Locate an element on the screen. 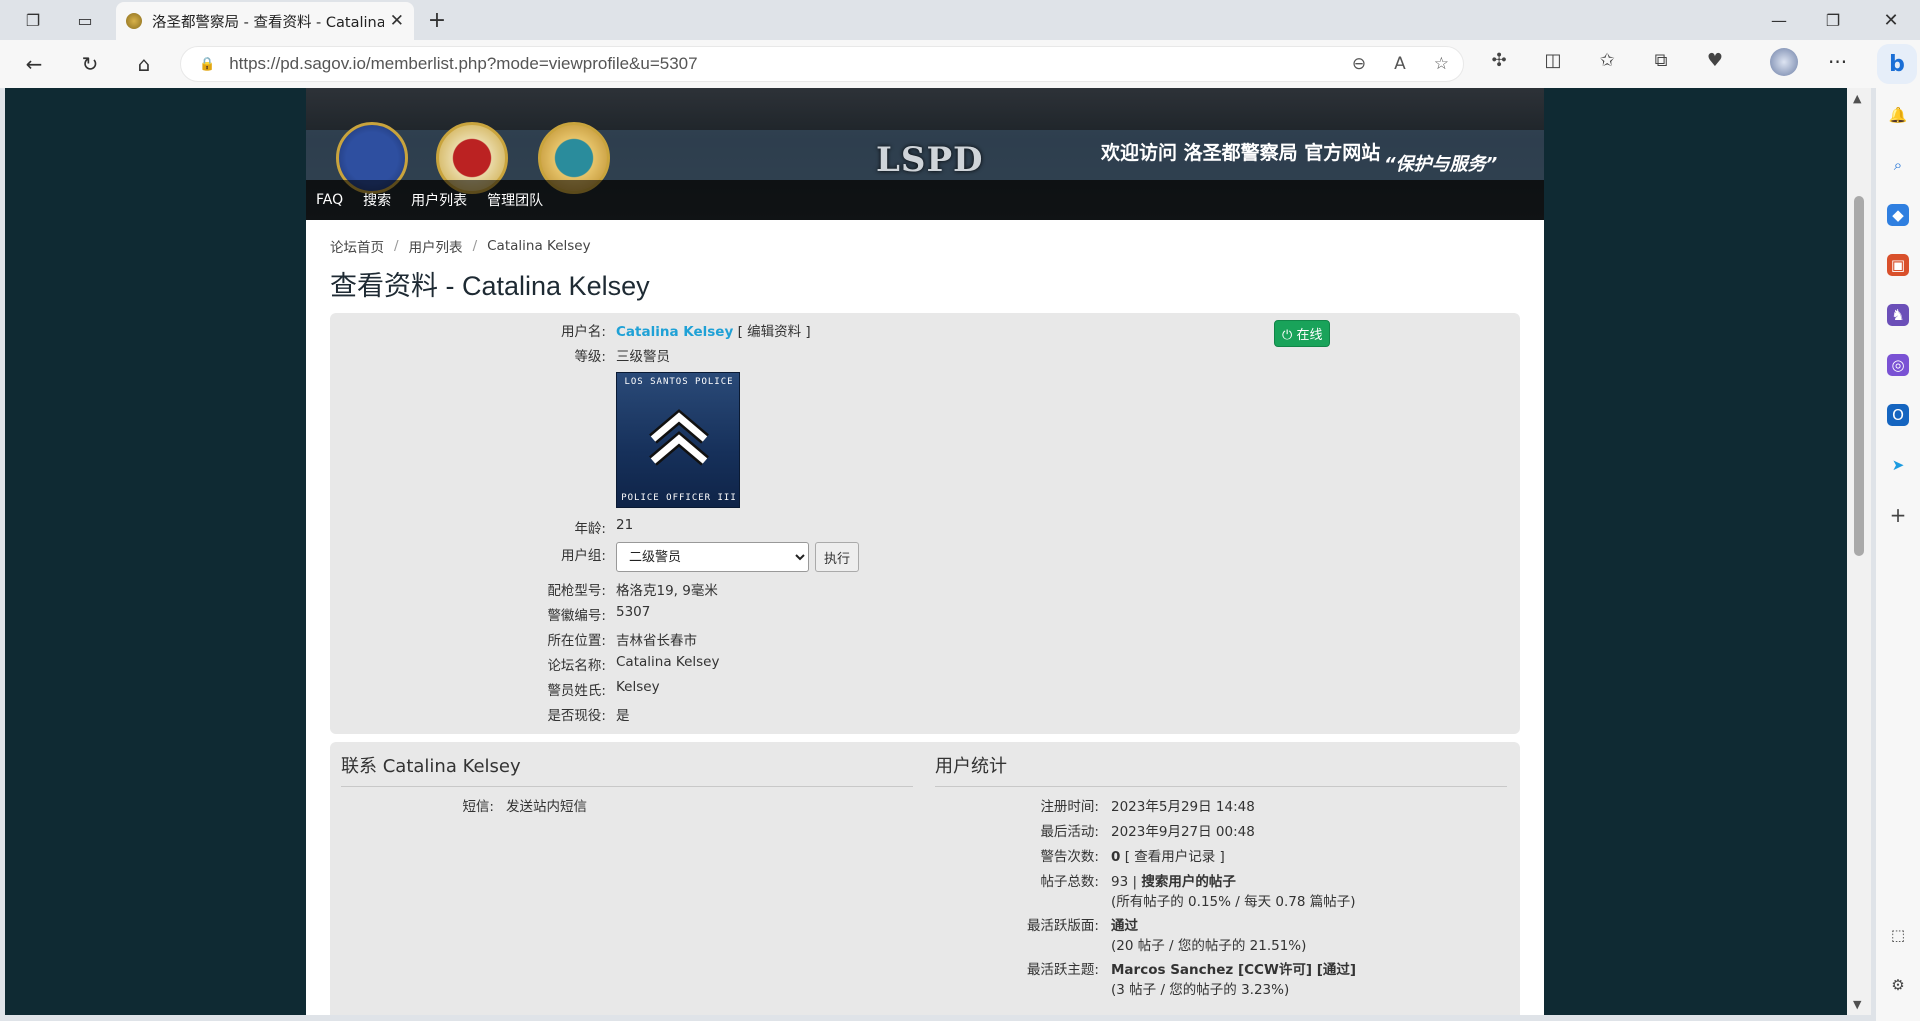 Image resolution: width=1920 pixels, height=1021 pixels. contact-heading: 联系 Catalina Kelsey is located at coordinates (627, 769).